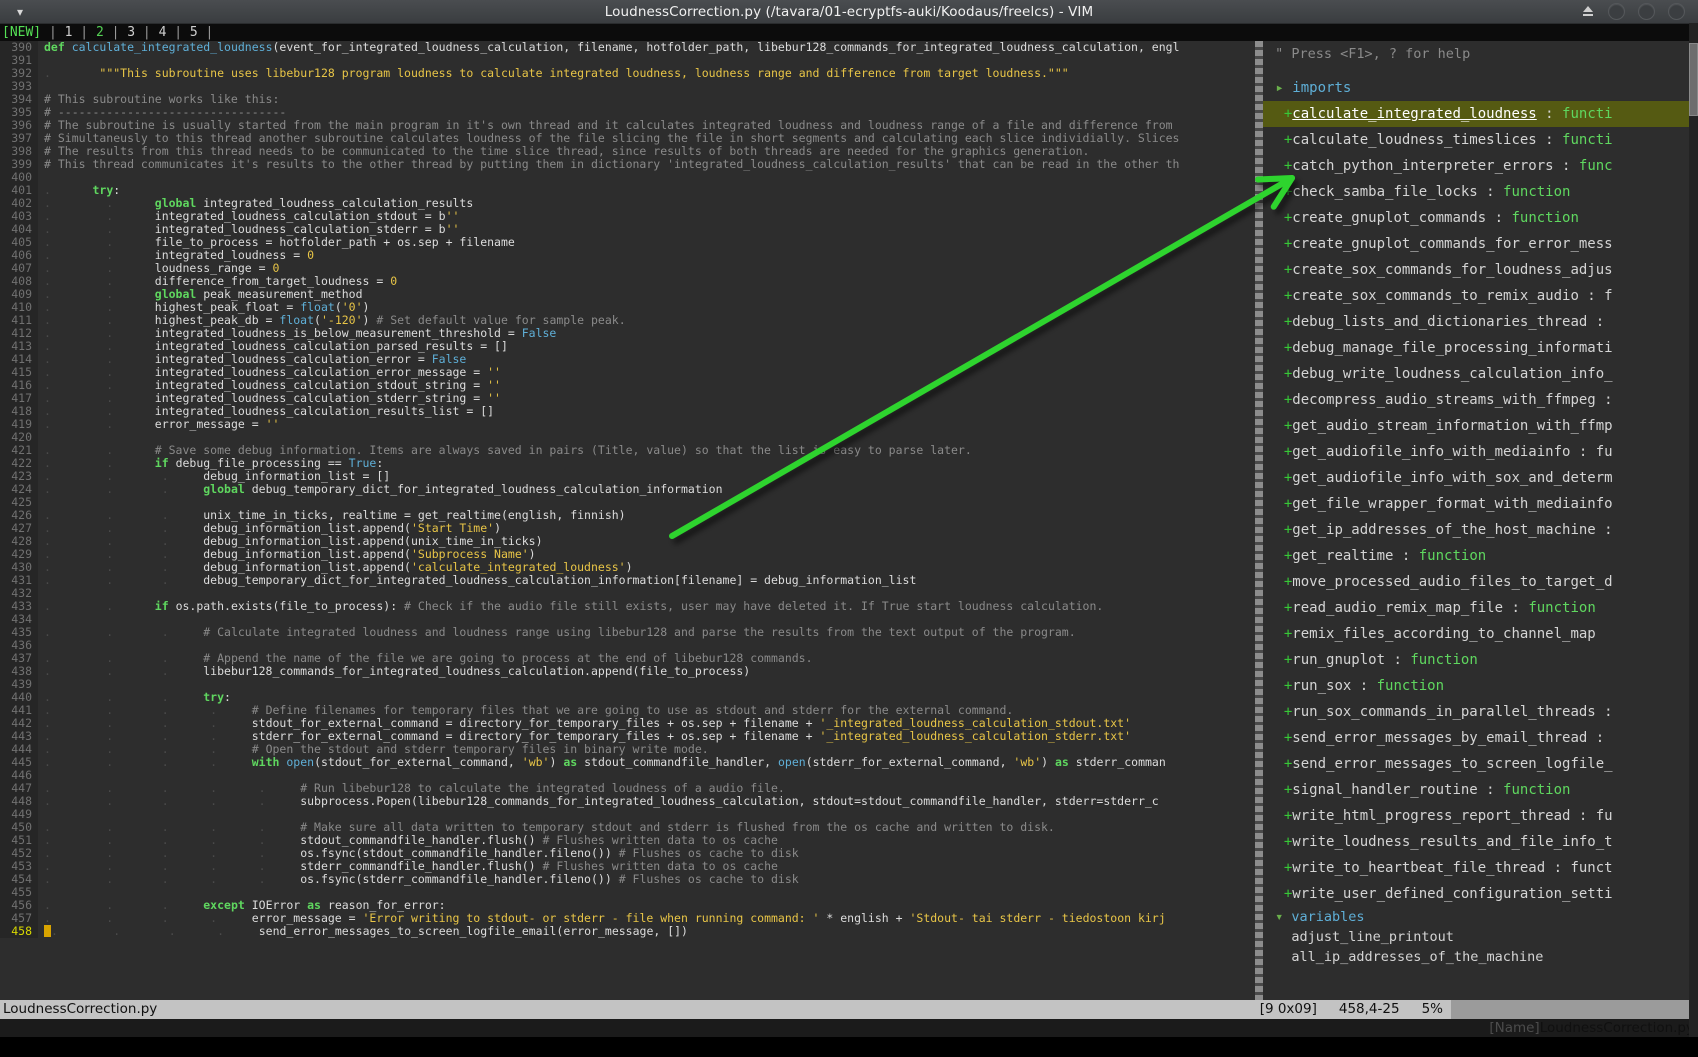 This screenshot has height=1057, width=1698. Describe the element at coordinates (1480, 790) in the screenshot. I see `tagbar-item-26: +signal_handler_routine : function` at that location.